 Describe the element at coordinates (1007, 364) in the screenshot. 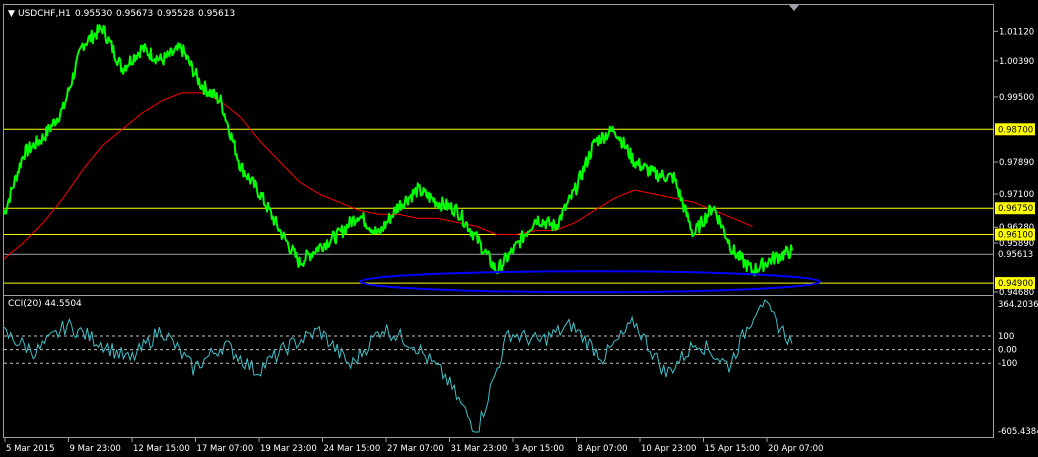

I see `cci-level-label: -100` at that location.